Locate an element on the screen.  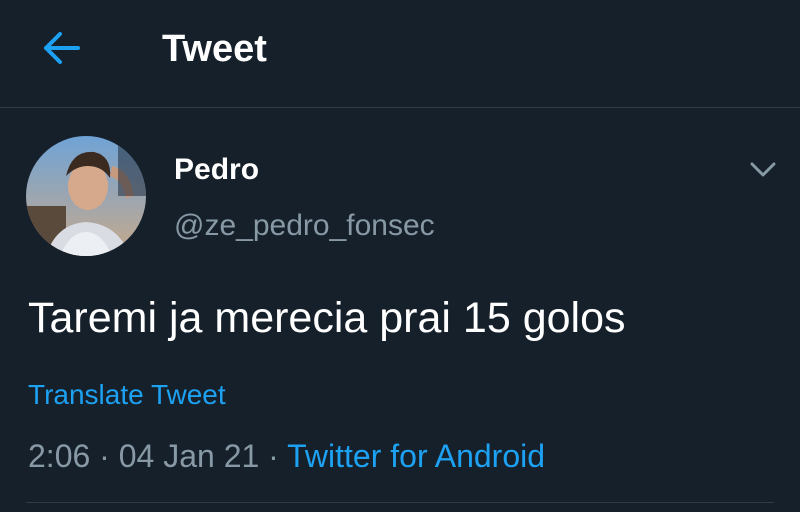
avatar-photo is located at coordinates (86, 196).